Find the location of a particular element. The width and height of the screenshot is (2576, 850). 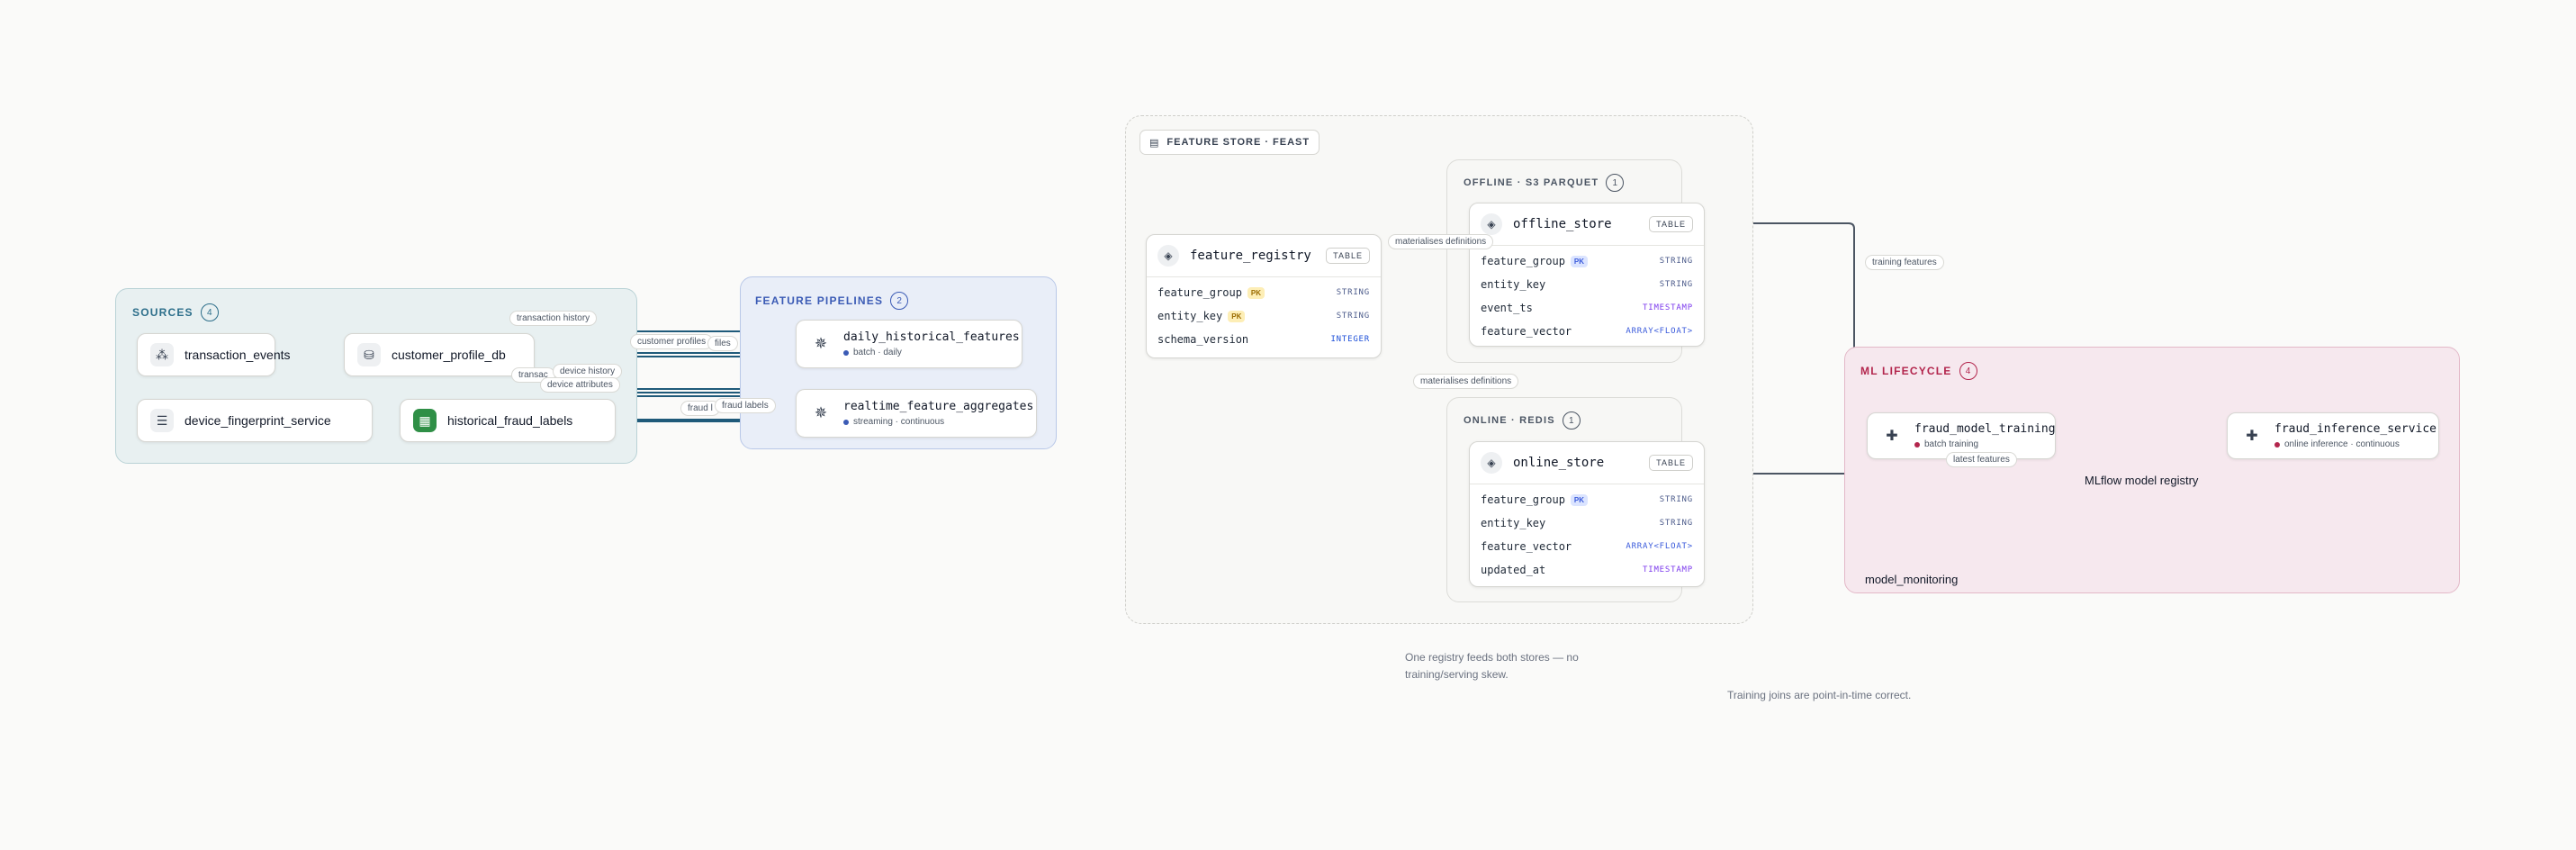

table-name: offline_store is located at coordinates (1562, 224).